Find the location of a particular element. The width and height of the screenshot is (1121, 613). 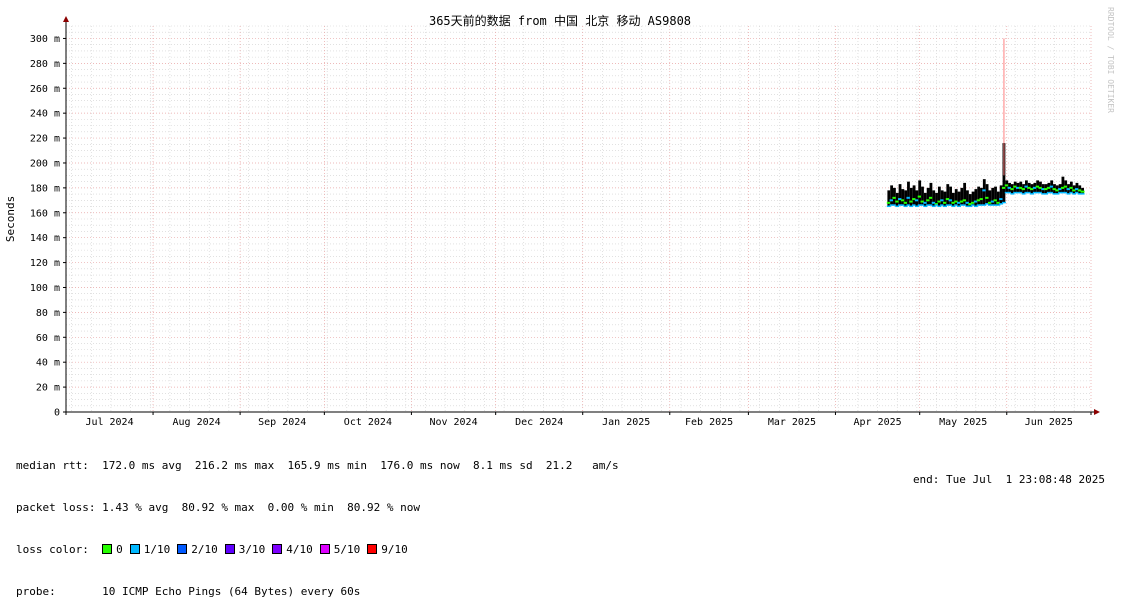

loss-color-items: 0 1/10 2/10 3/10 4/10 5/10 9/10 is located at coordinates (258, 549).